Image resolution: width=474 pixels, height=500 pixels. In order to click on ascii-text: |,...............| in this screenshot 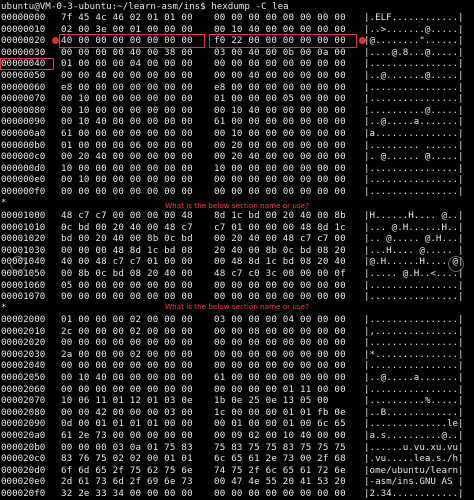, I will do `click(414, 331)`.